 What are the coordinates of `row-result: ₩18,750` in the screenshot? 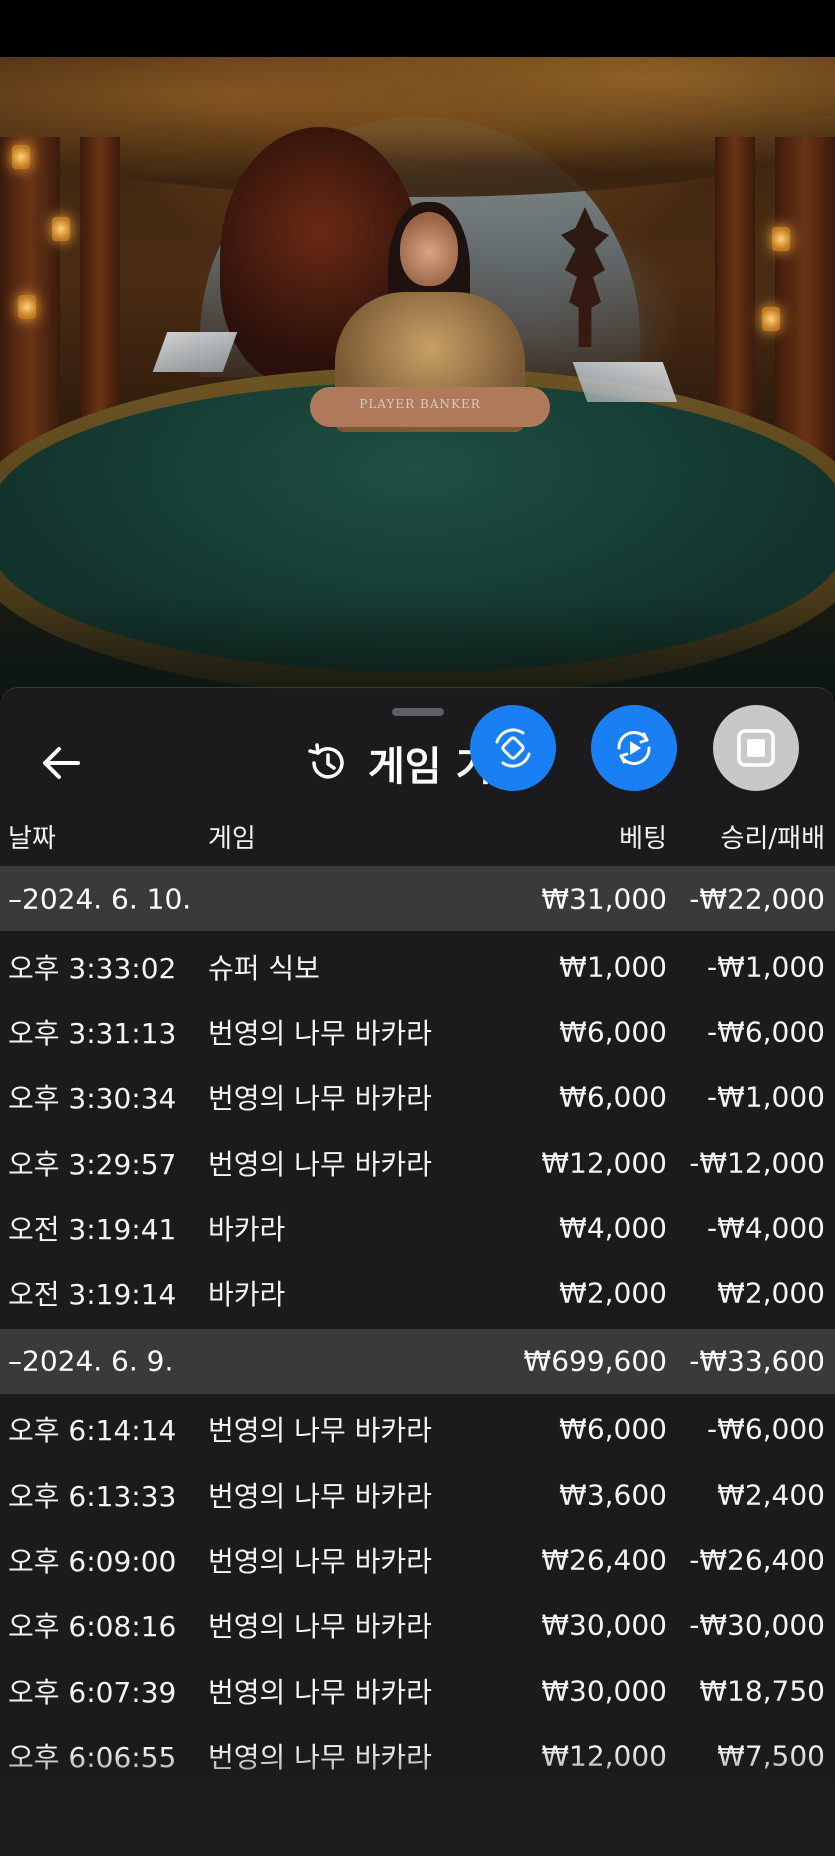 It's located at (762, 1691).